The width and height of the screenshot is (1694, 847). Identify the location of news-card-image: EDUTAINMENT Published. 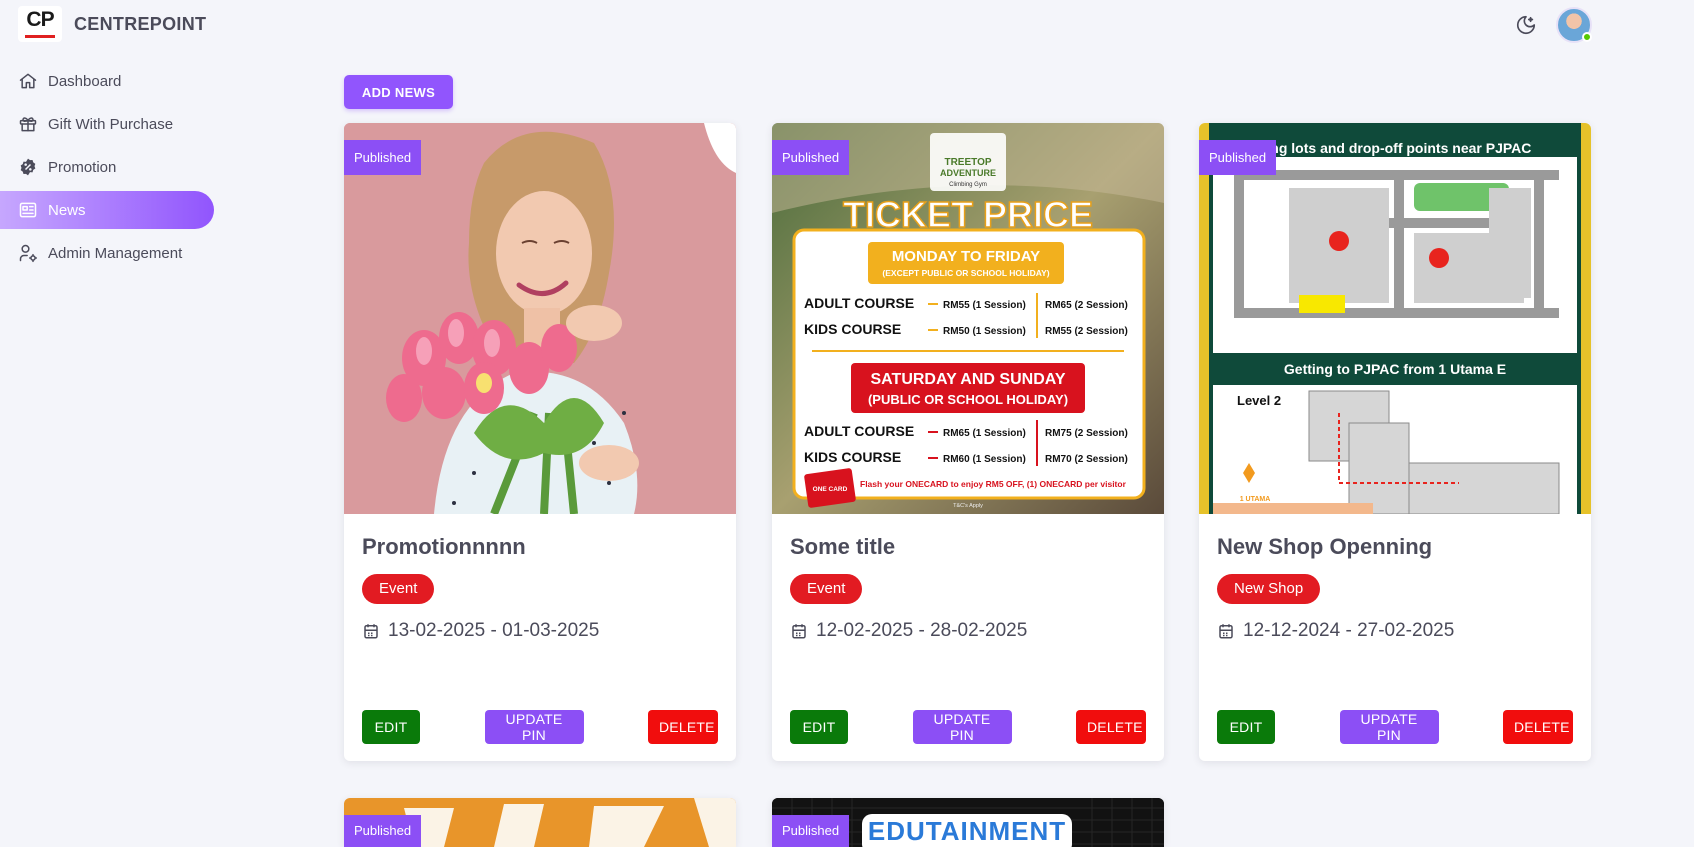
(968, 822).